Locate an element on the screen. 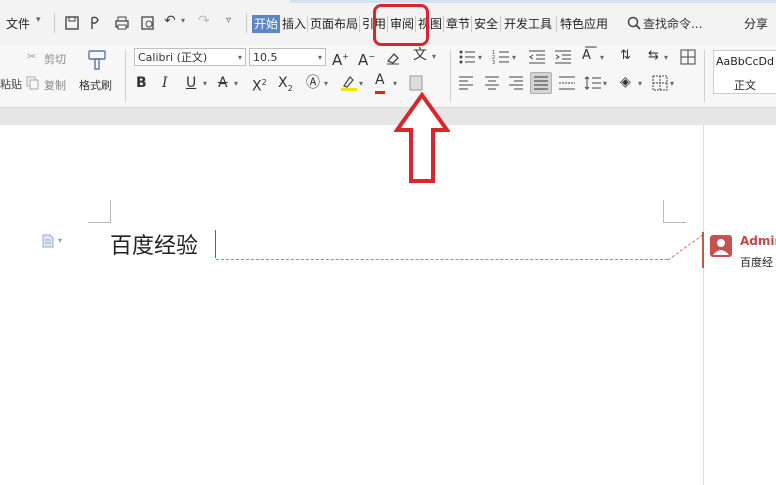 Image resolution: width=776 pixels, height=485 pixels. distribute-icon is located at coordinates (567, 83).